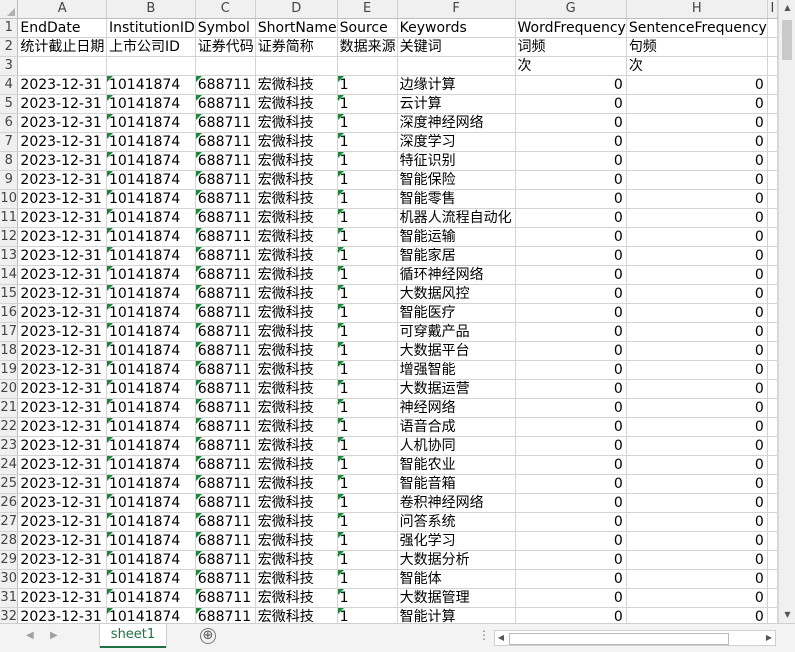 The height and width of the screenshot is (652, 795). Describe the element at coordinates (456, 47) in the screenshot. I see `cell-f-header: 关键词` at that location.